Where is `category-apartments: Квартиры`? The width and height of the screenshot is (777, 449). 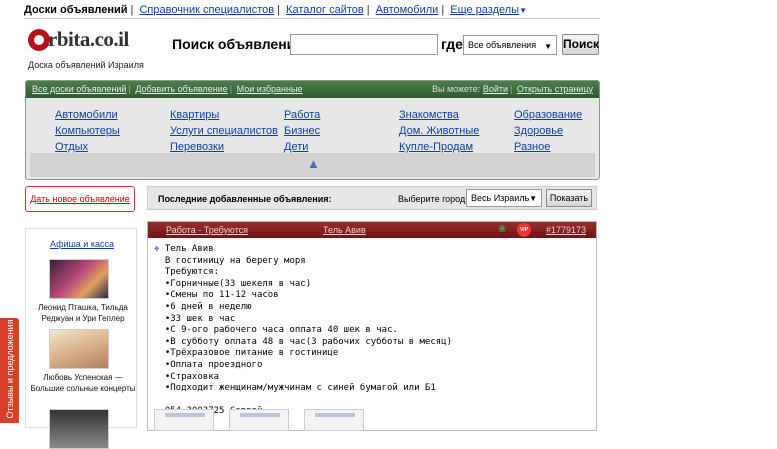
category-apartments: Квартиры is located at coordinates (194, 115).